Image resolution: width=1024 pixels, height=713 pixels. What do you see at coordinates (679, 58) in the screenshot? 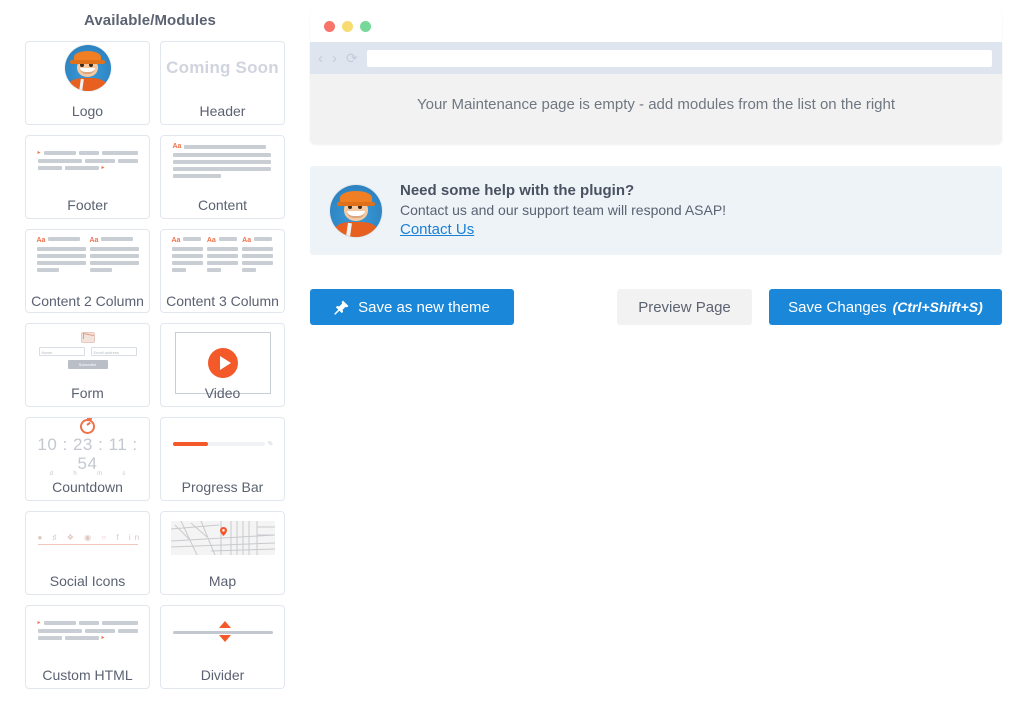
I see `url-input` at bounding box center [679, 58].